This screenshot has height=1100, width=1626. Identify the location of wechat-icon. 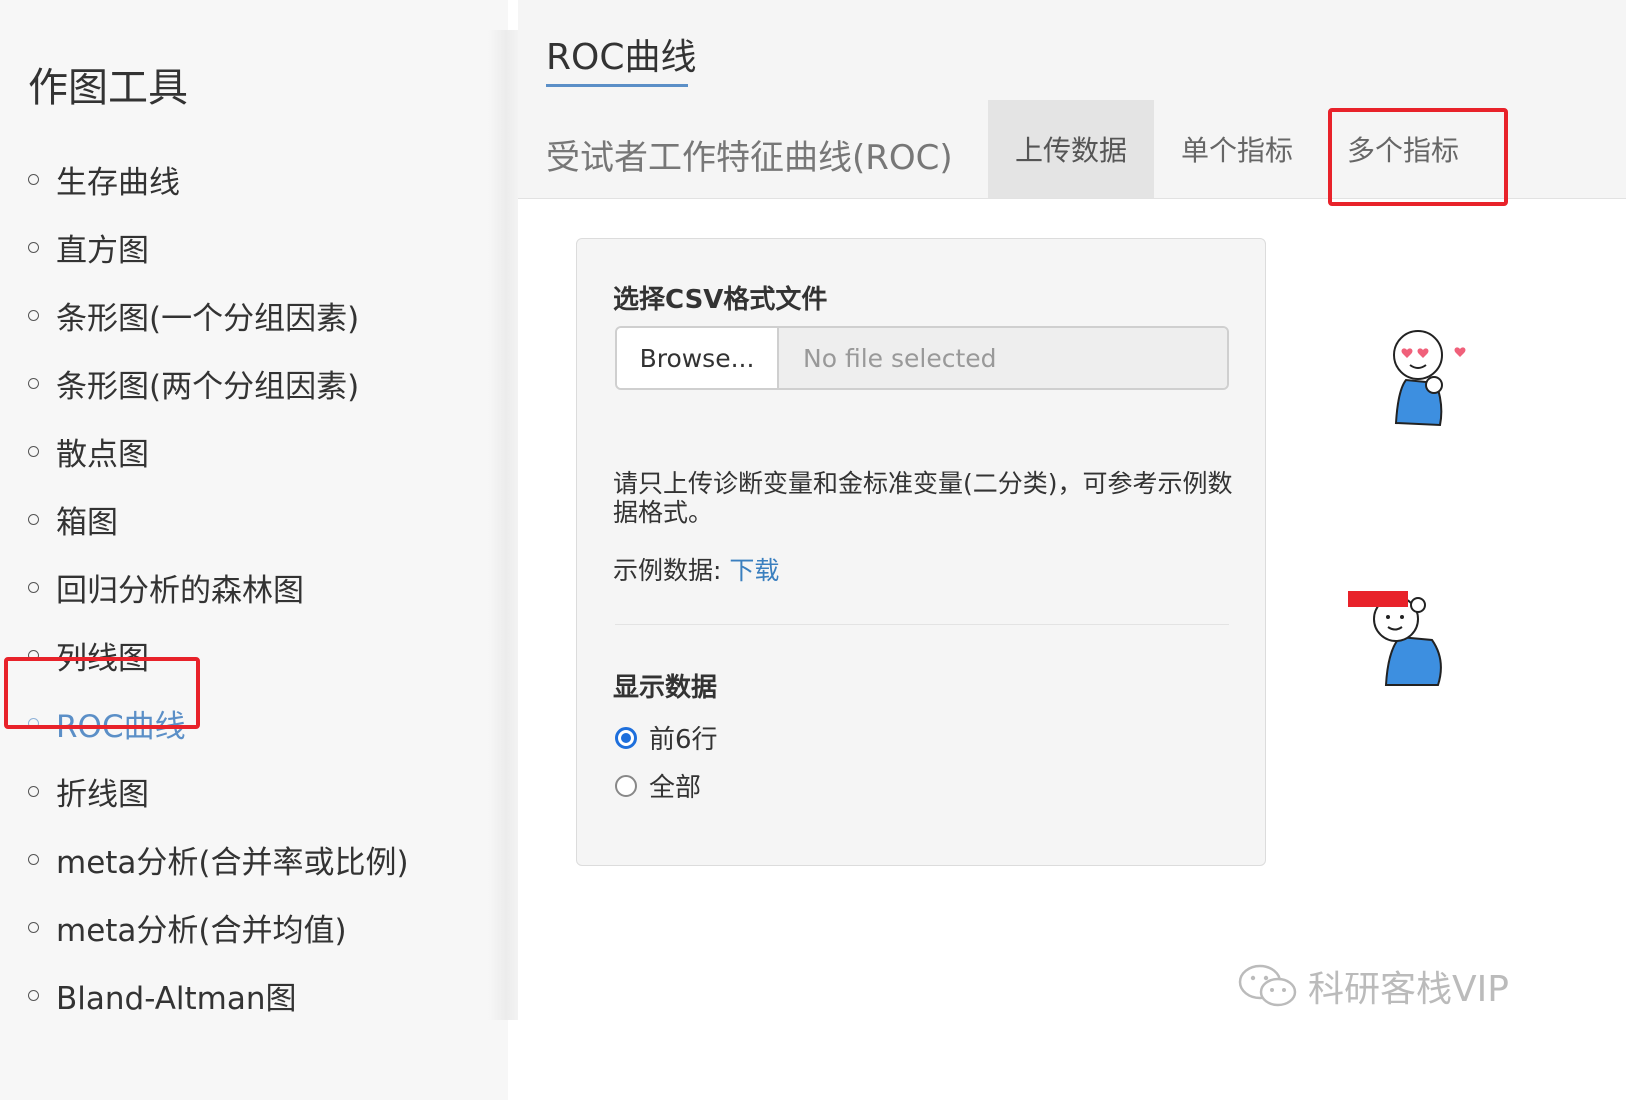
(1267, 985).